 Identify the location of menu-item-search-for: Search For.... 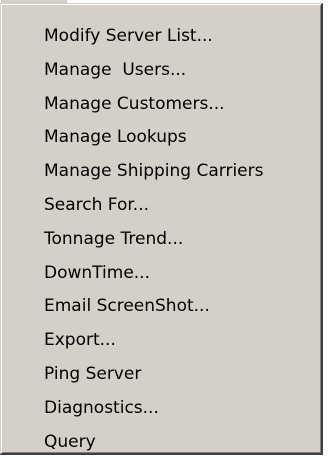
(161, 206).